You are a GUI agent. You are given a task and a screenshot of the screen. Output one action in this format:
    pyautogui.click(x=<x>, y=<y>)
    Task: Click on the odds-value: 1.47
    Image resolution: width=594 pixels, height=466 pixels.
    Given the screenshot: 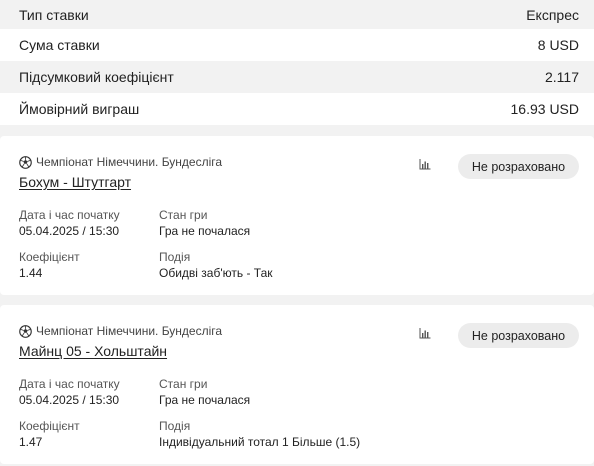 What is the action you would take?
    pyautogui.click(x=31, y=442)
    